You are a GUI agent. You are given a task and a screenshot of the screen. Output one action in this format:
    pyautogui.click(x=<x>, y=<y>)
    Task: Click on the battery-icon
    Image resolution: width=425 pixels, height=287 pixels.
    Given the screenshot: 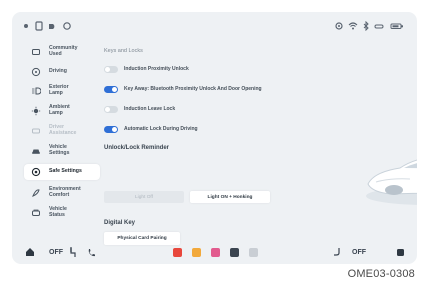 What is the action you would take?
    pyautogui.click(x=397, y=26)
    